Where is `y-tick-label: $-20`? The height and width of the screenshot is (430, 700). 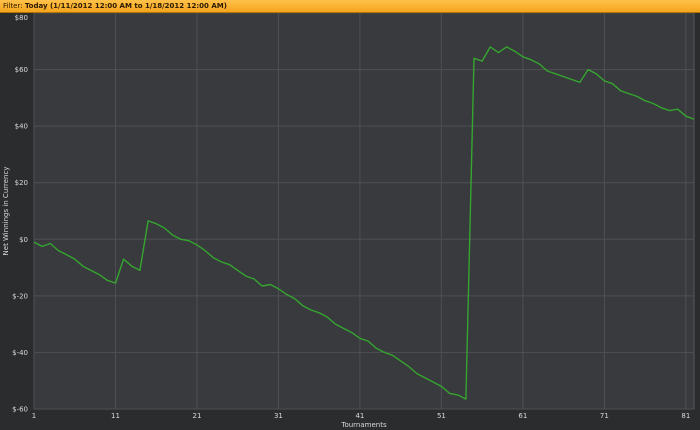
y-tick-label: $-20 is located at coordinates (20, 296).